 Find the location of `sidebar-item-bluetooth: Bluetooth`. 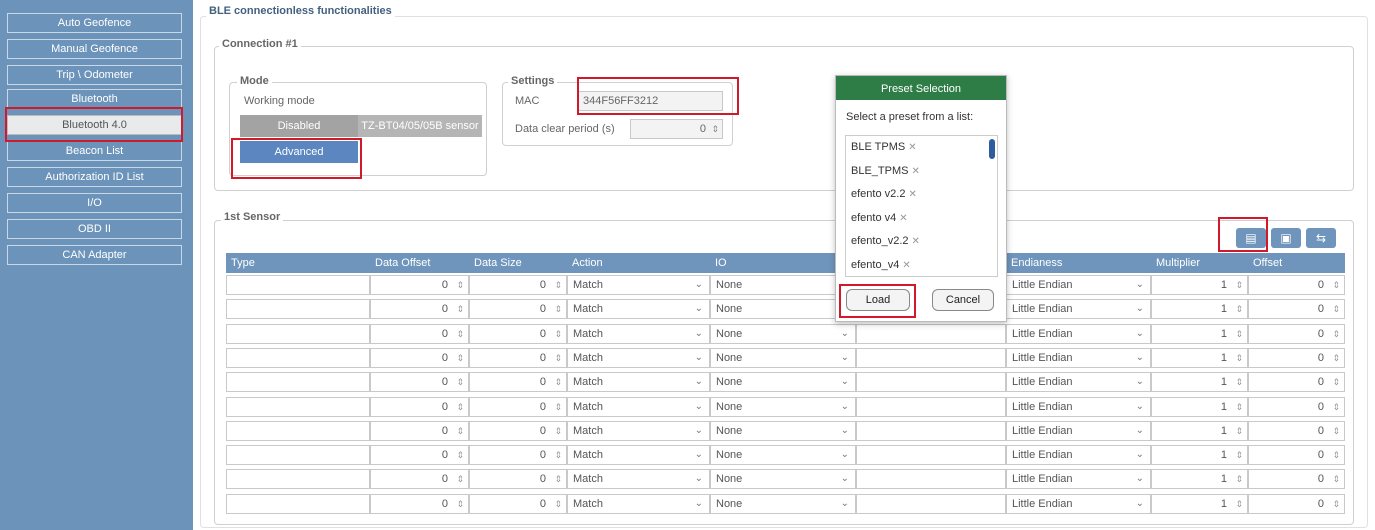

sidebar-item-bluetooth: Bluetooth is located at coordinates (94, 99).